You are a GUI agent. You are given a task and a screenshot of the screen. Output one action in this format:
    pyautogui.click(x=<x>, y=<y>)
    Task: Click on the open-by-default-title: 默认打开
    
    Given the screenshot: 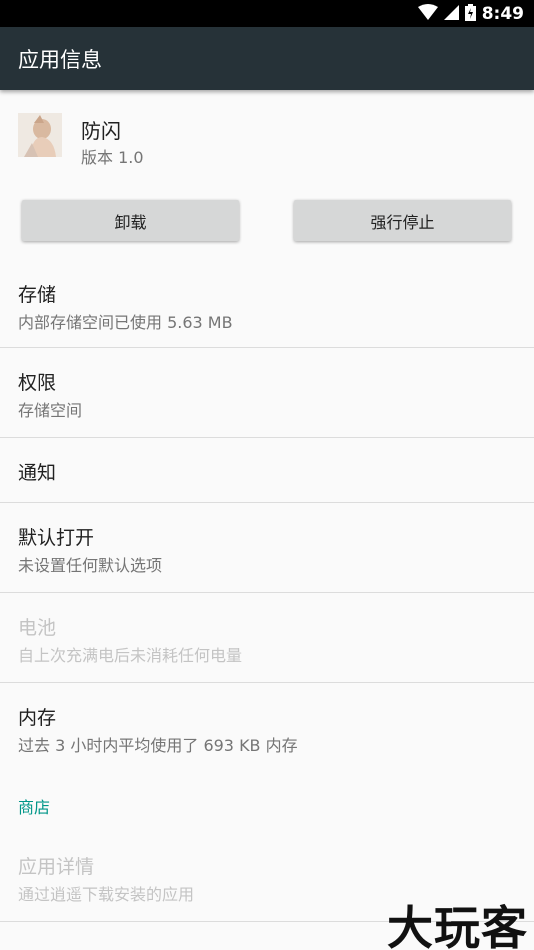 What is the action you would take?
    pyautogui.click(x=56, y=538)
    